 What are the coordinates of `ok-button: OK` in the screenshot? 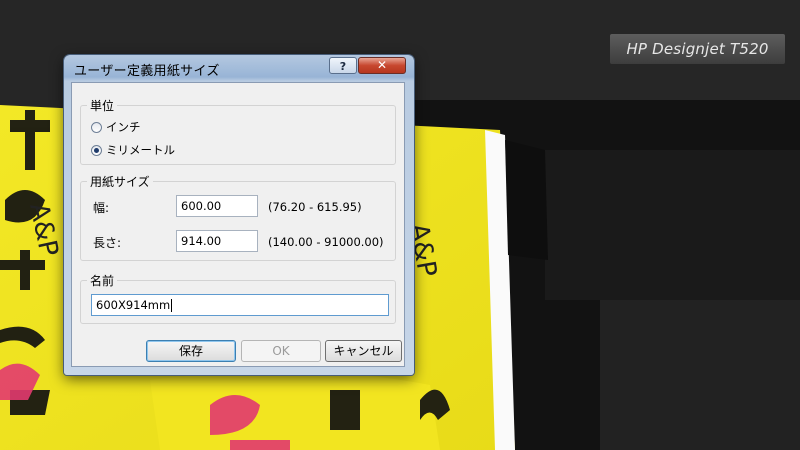 It's located at (281, 351).